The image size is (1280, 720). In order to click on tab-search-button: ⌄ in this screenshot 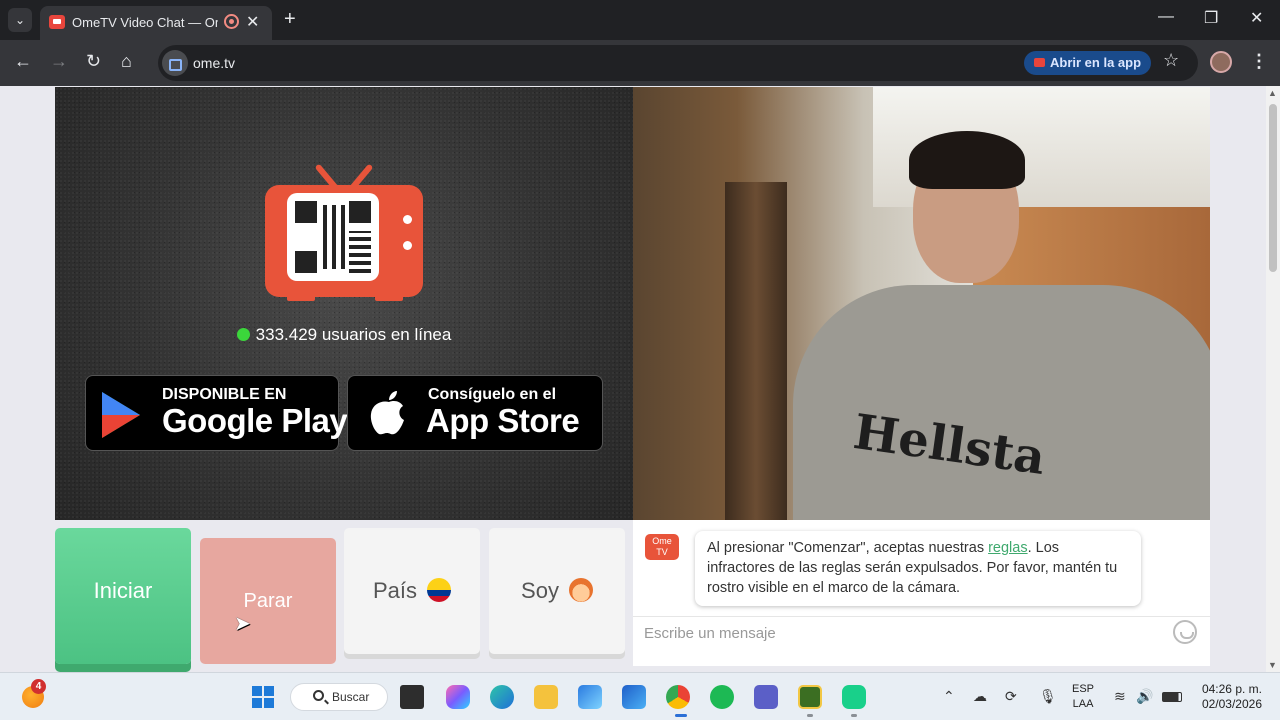, I will do `click(20, 20)`.